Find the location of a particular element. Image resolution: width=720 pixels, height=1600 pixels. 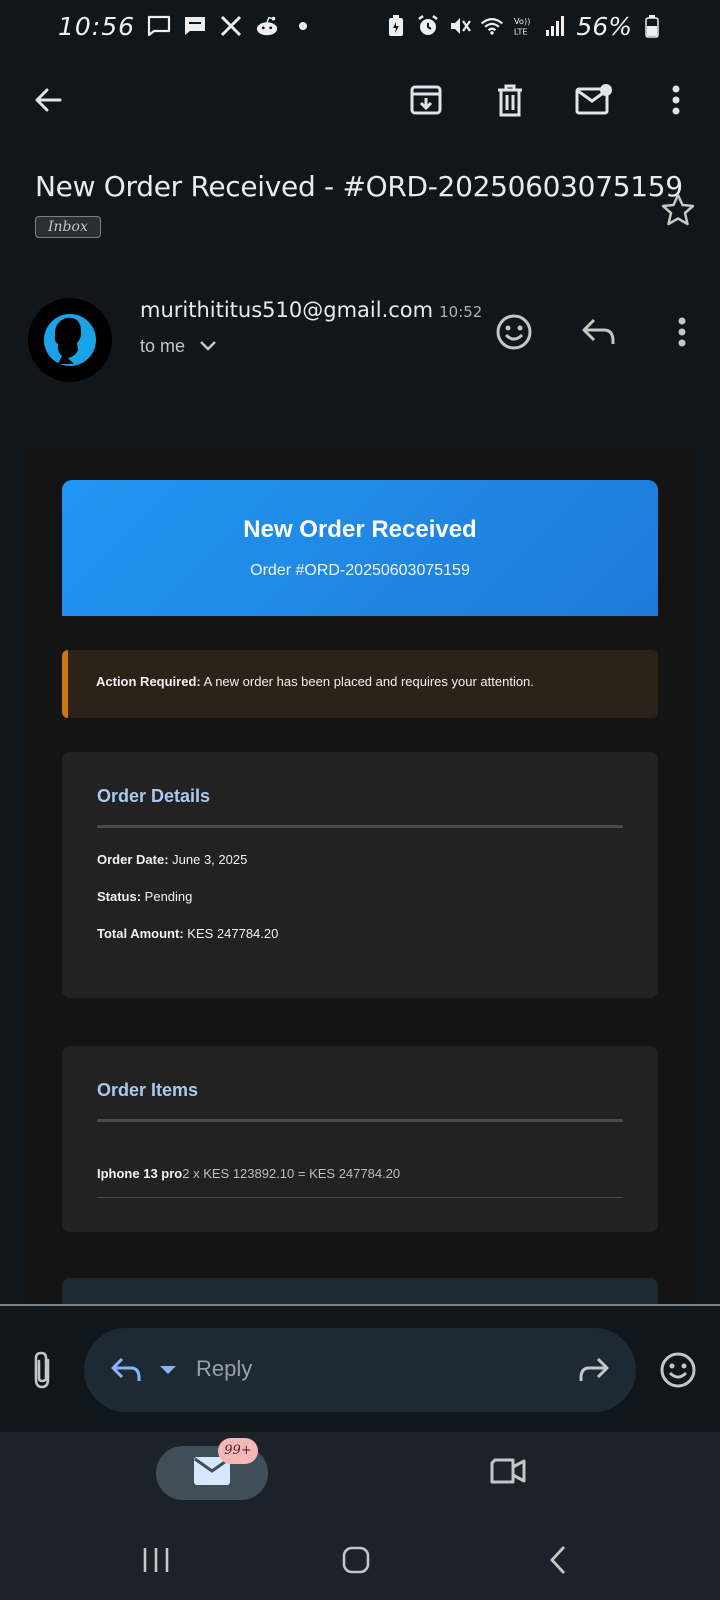

reply-placeholder: Reply is located at coordinates (224, 1369).